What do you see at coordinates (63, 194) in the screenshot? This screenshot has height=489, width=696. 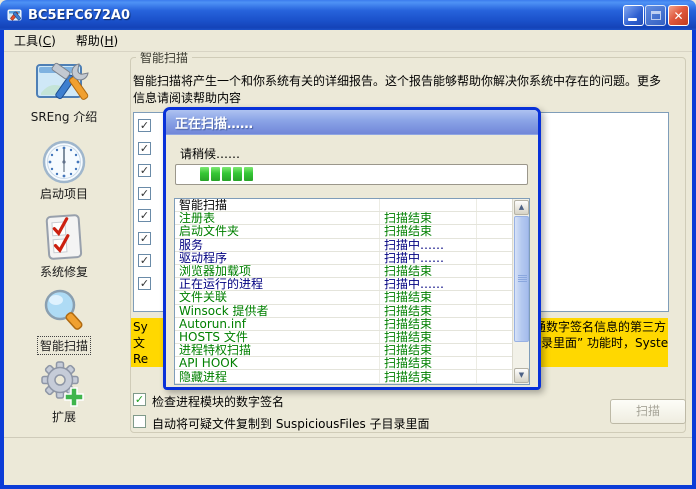 I see `sidebar-label-startup: 启动项目` at bounding box center [63, 194].